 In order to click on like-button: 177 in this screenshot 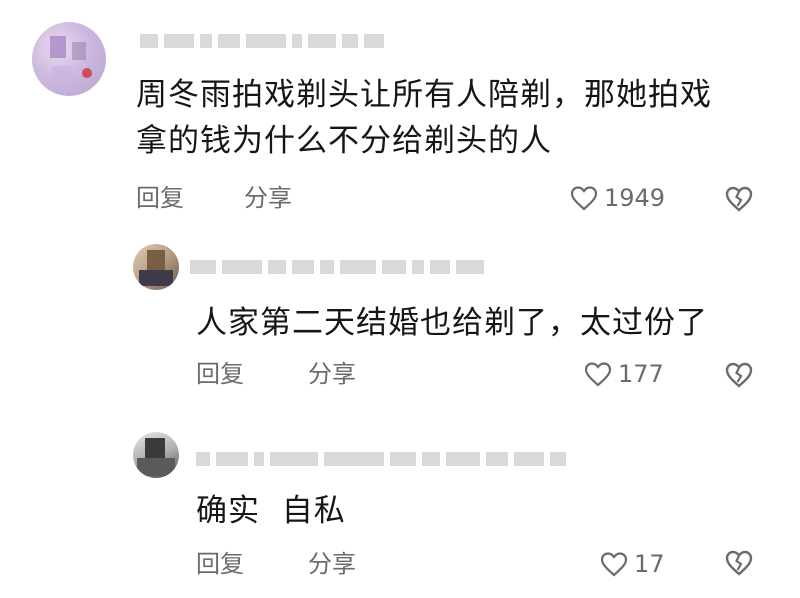, I will do `click(634, 374)`.